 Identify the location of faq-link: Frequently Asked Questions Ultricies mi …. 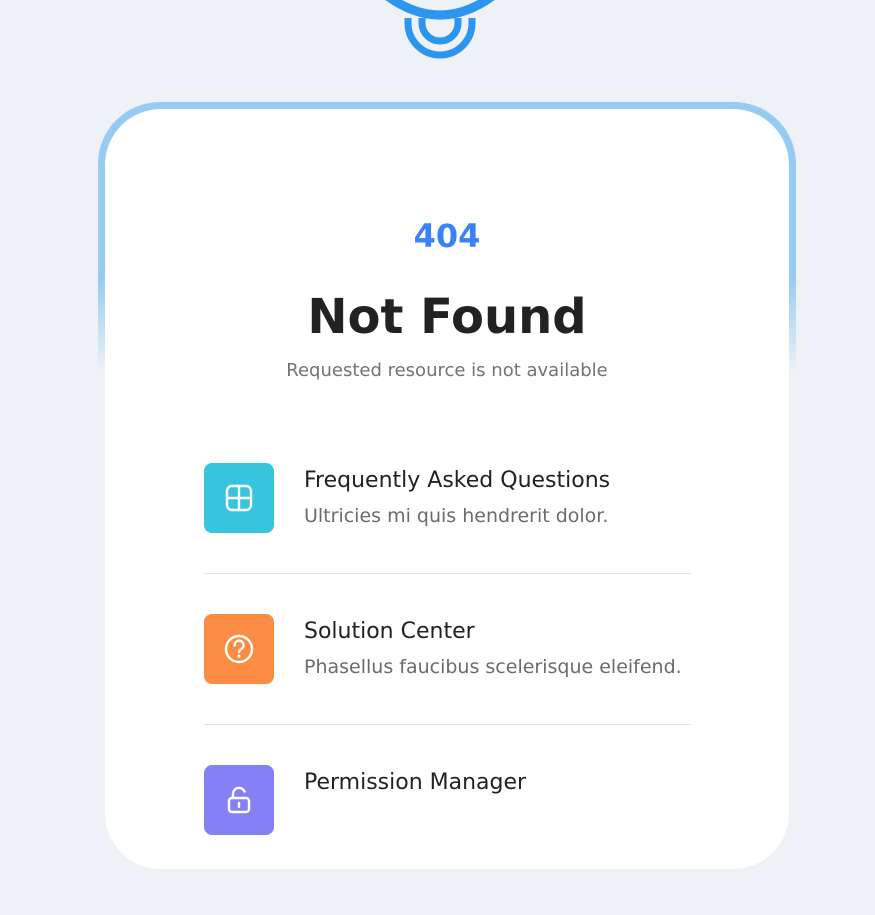
(447, 518).